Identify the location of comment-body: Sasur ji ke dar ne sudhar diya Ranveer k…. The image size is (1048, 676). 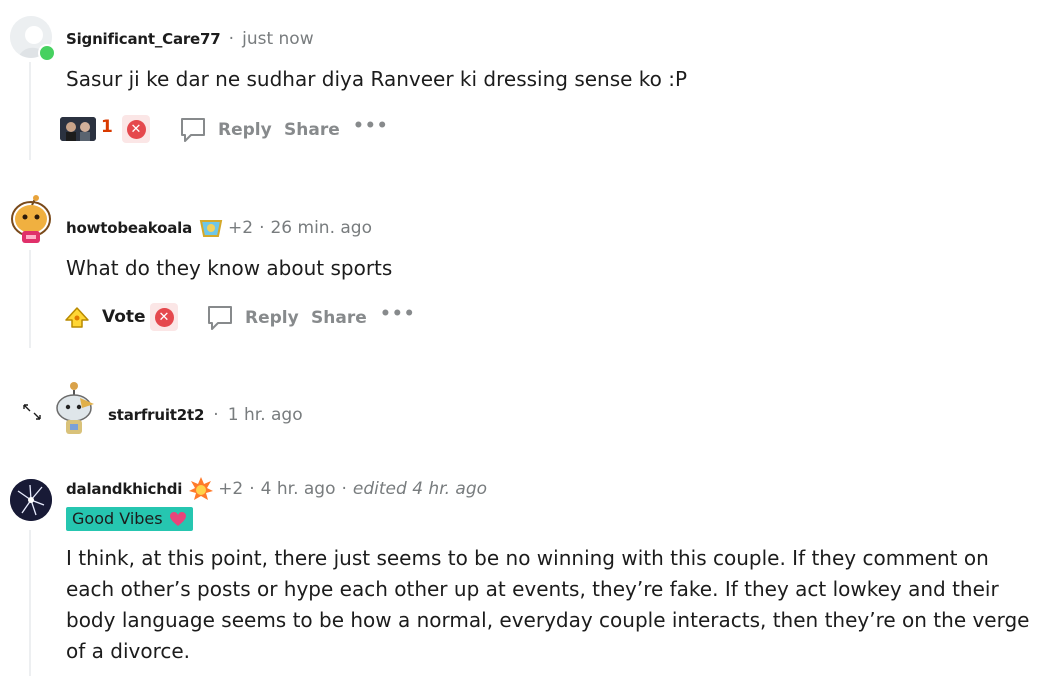
(377, 79).